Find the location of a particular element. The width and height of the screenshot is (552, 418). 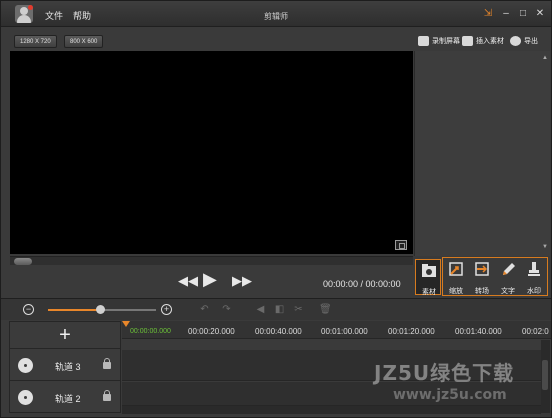

text-pencil-icon is located at coordinates (509, 269).